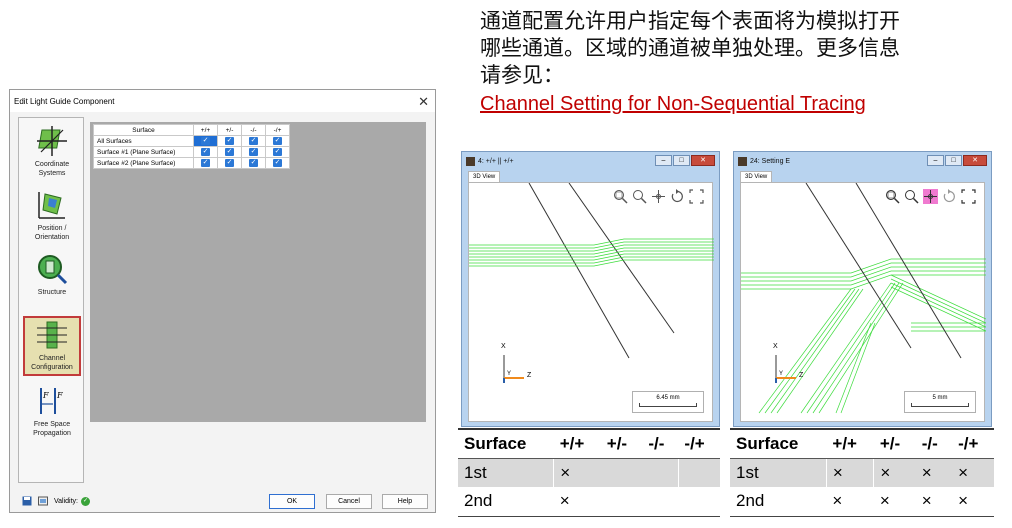 The image size is (1012, 528). I want to click on scale-bar: 5 mm, so click(940, 402).